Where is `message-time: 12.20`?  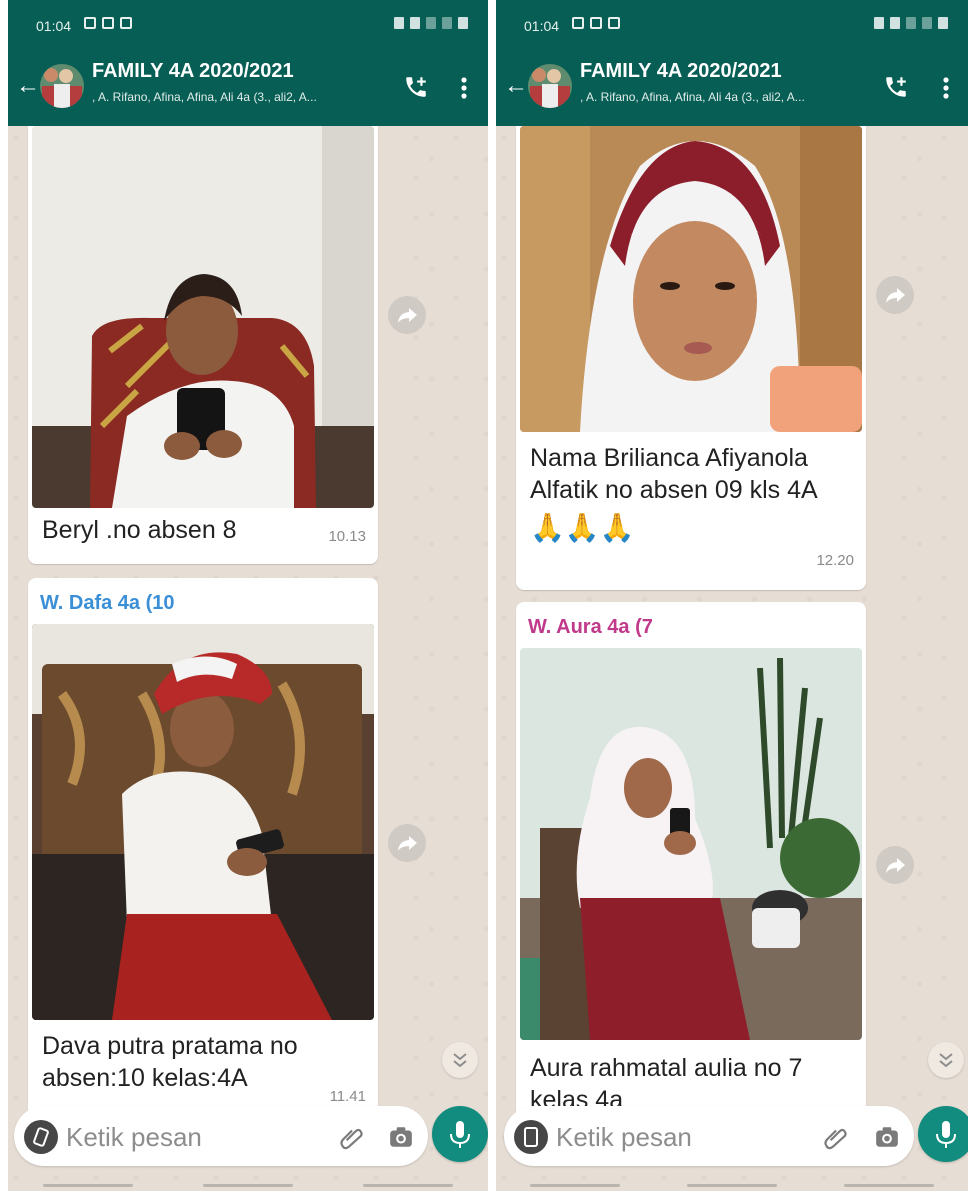 message-time: 12.20 is located at coordinates (835, 560).